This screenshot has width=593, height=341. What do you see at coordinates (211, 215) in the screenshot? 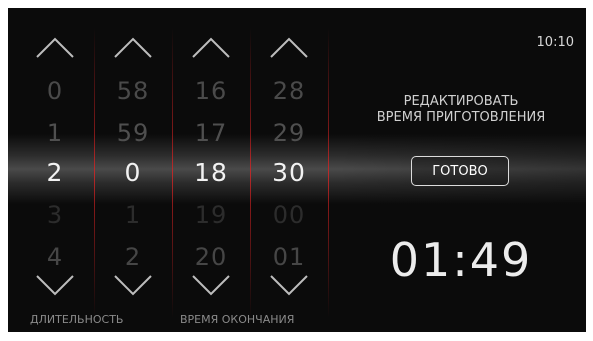
I see `picker-value: 19` at bounding box center [211, 215].